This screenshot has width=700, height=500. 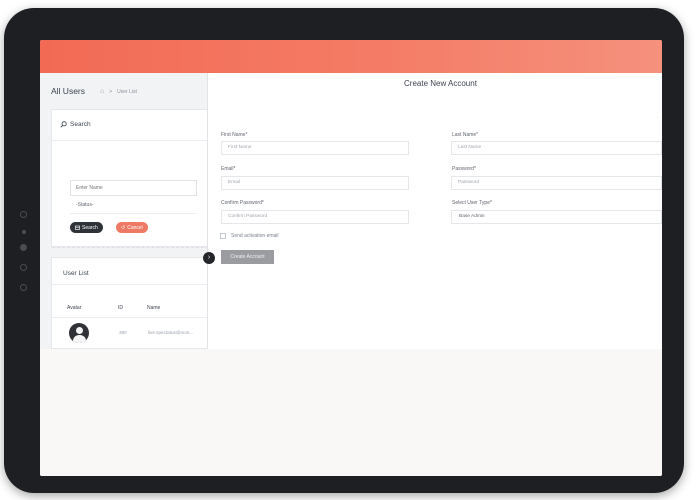 What do you see at coordinates (102, 91) in the screenshot?
I see `home-icon: ⌂` at bounding box center [102, 91].